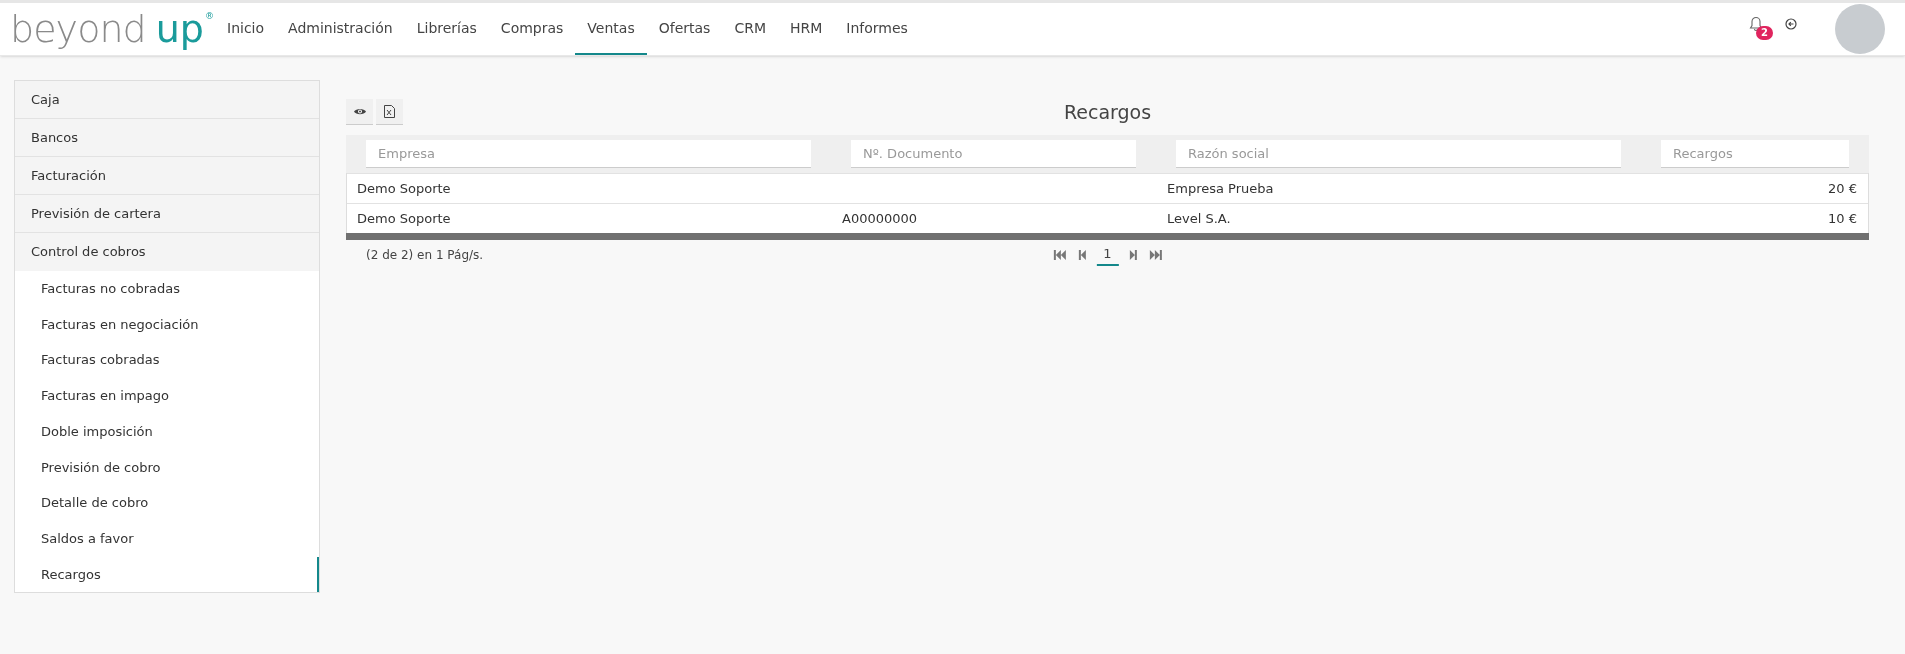 This screenshot has width=1905, height=654. I want to click on table-cell-text: A00000000, so click(880, 218).